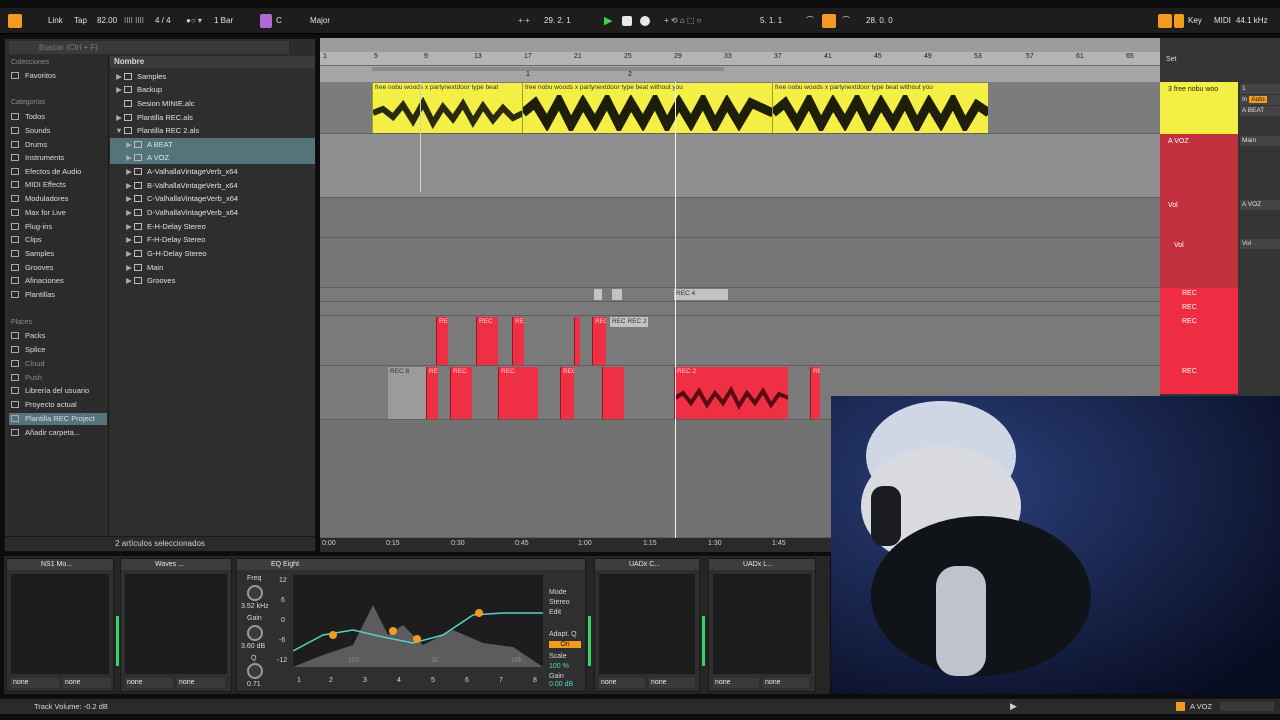  What do you see at coordinates (46, 172) in the screenshot?
I see `sidebar-item-category: Efectos de Audio` at bounding box center [46, 172].